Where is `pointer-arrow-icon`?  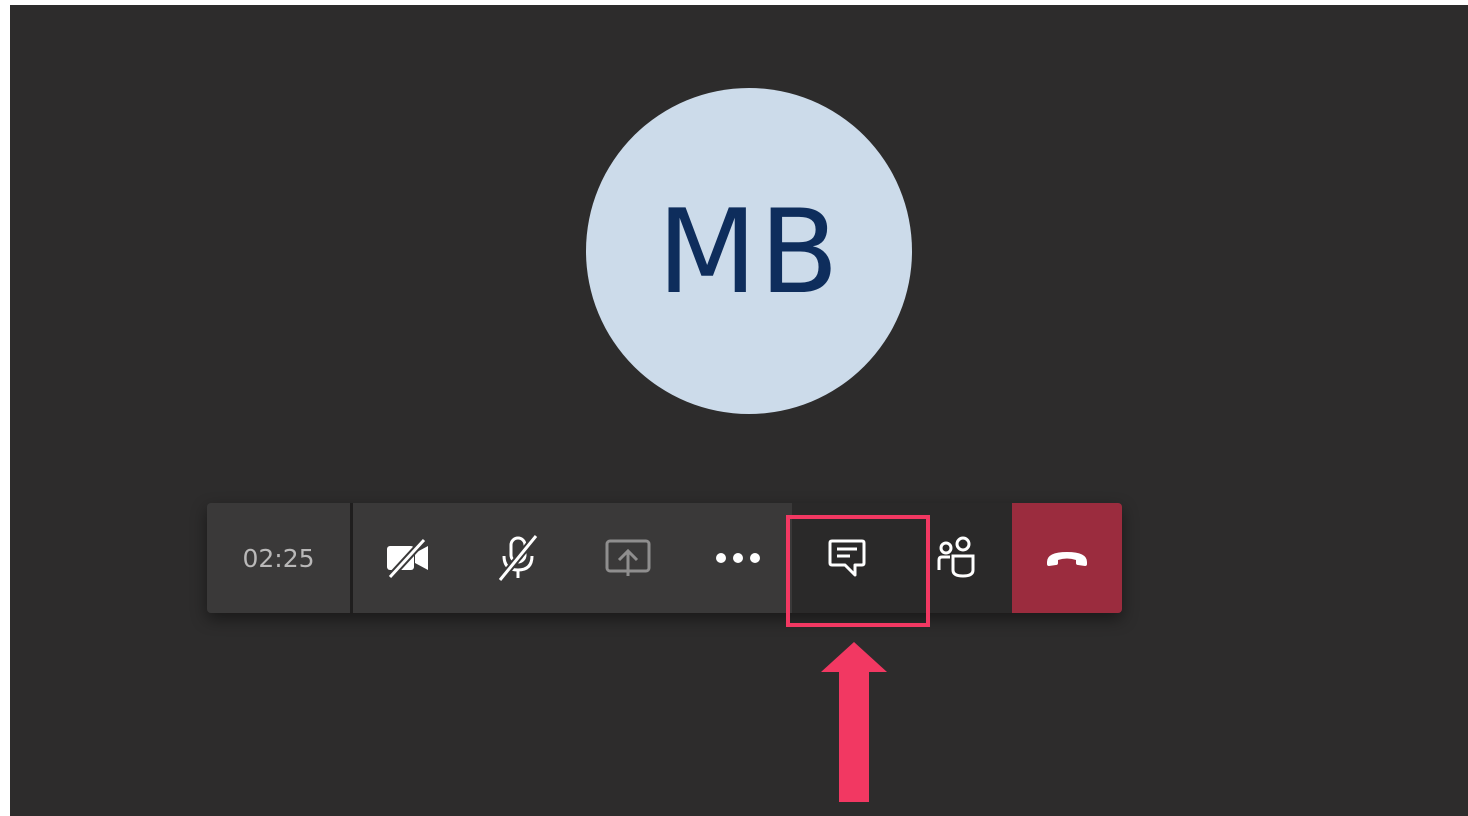 pointer-arrow-icon is located at coordinates (854, 722).